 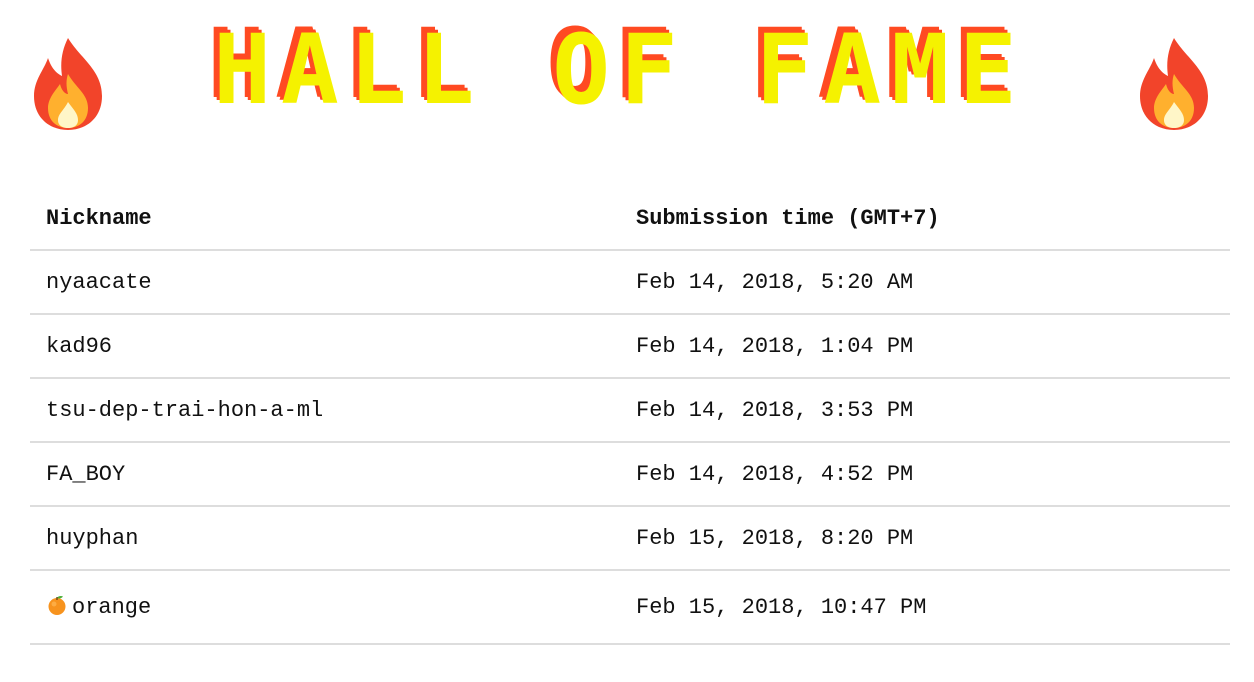 I want to click on table-row: orange Feb 15, 2018, 10:47 PM, so click(x=630, y=607).